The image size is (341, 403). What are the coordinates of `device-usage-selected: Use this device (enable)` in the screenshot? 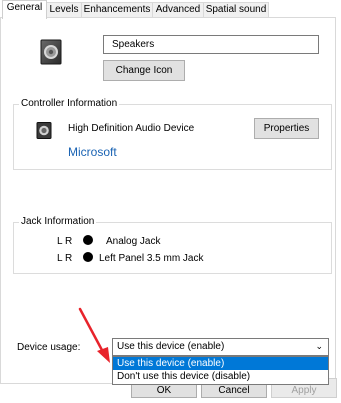 It's located at (171, 346).